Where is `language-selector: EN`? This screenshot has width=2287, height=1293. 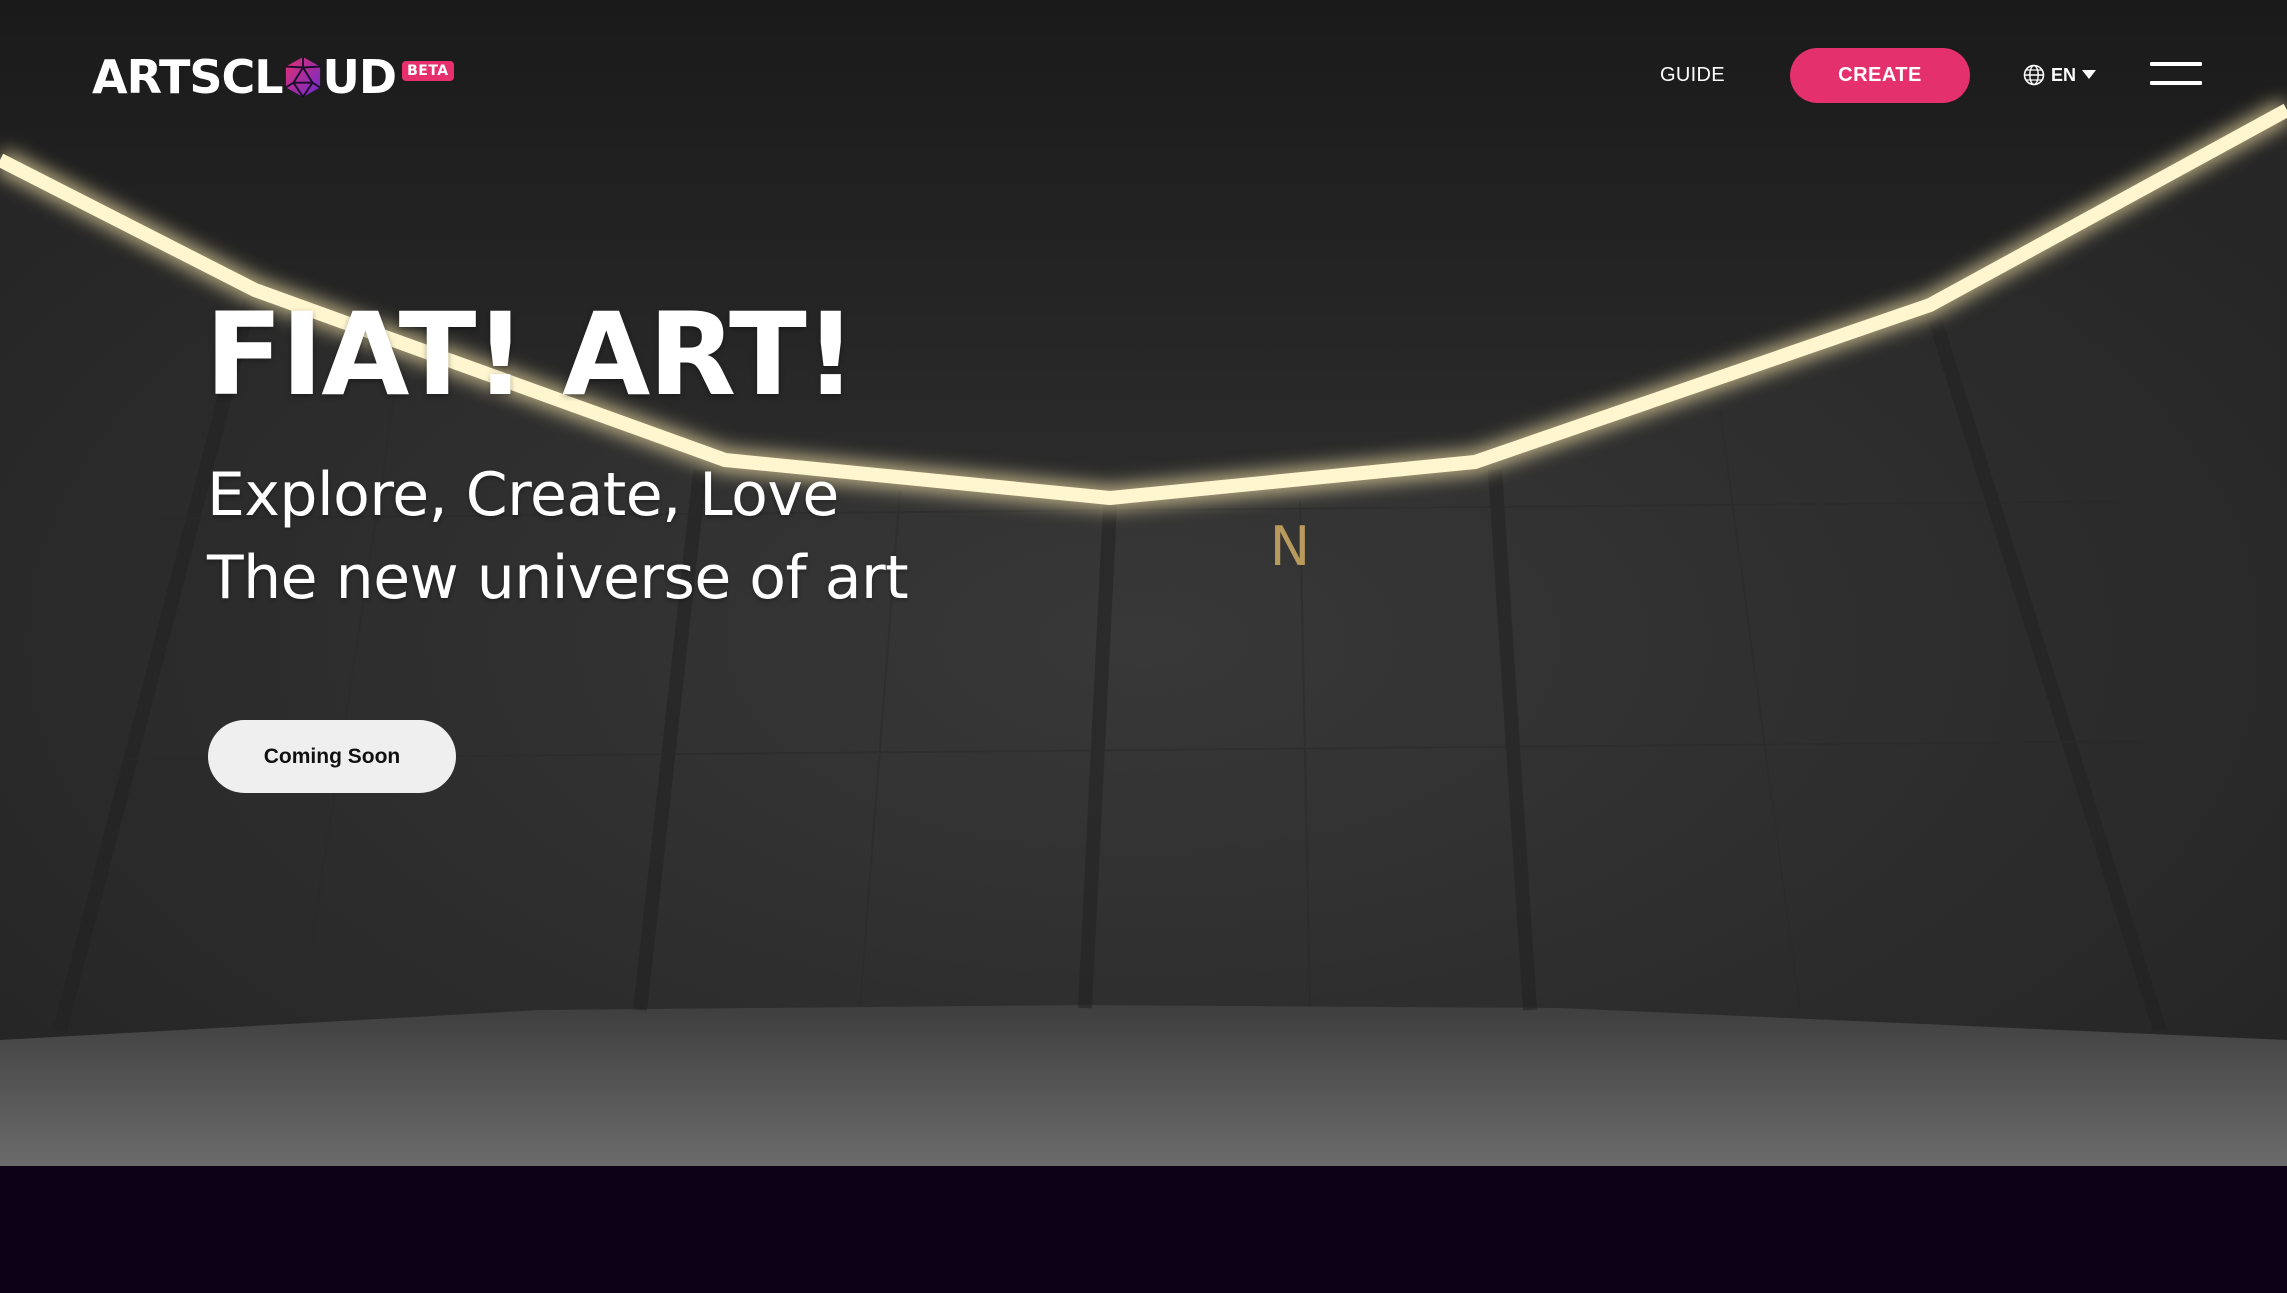 language-selector: EN is located at coordinates (2060, 75).